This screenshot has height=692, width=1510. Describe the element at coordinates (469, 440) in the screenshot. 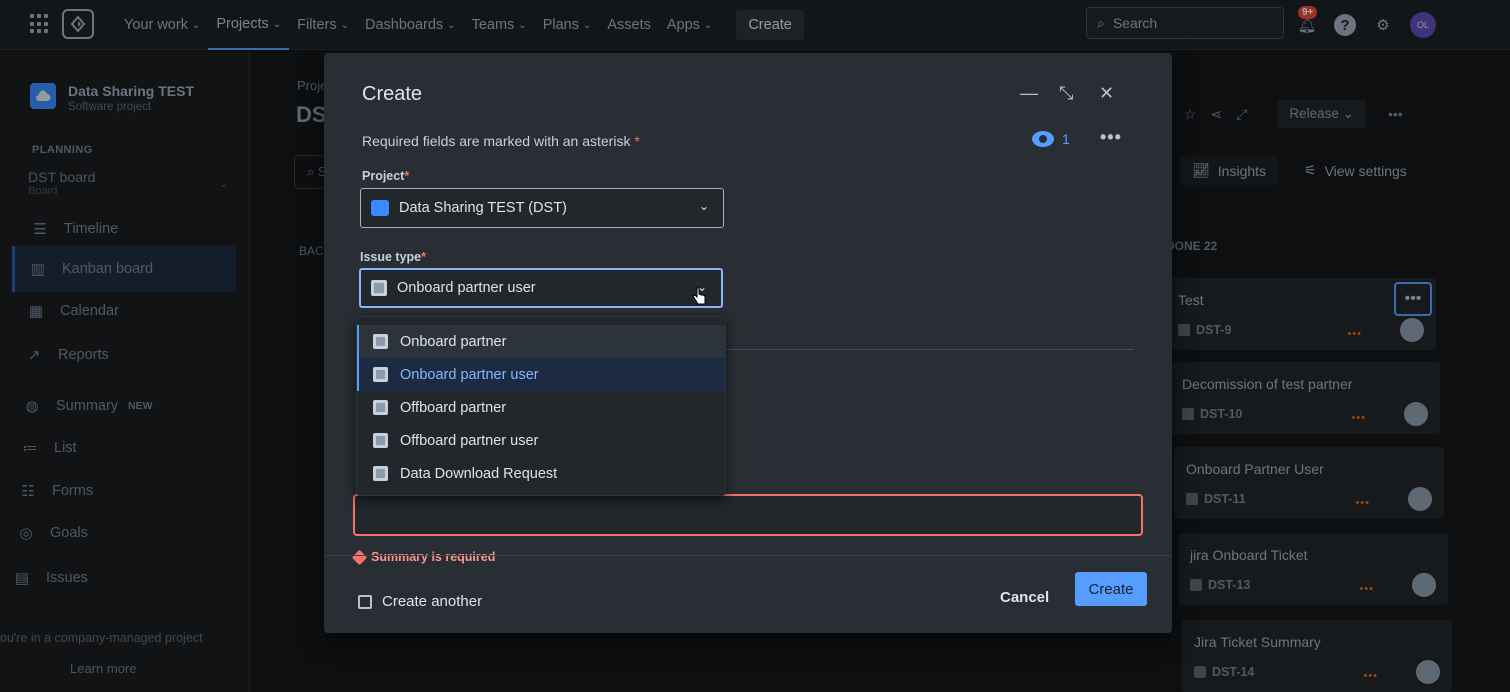

I see `menu-item-label: Offboard partner user` at that location.